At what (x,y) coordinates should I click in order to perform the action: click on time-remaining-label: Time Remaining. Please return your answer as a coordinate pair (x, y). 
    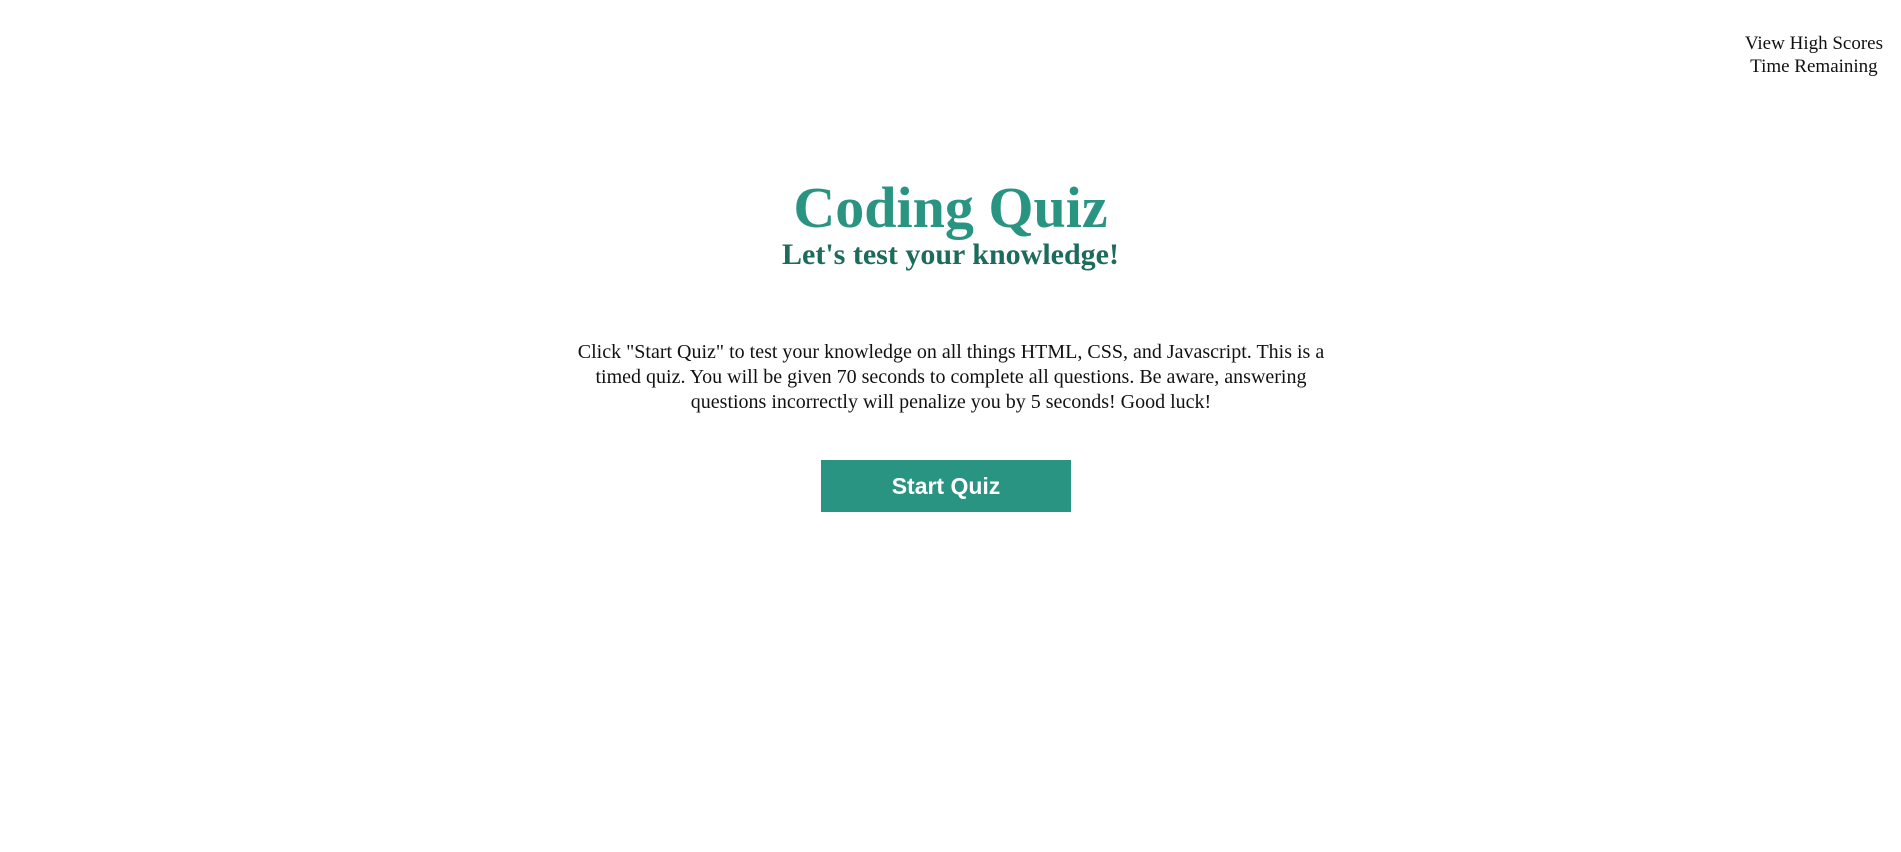
    Looking at the image, I should click on (1814, 66).